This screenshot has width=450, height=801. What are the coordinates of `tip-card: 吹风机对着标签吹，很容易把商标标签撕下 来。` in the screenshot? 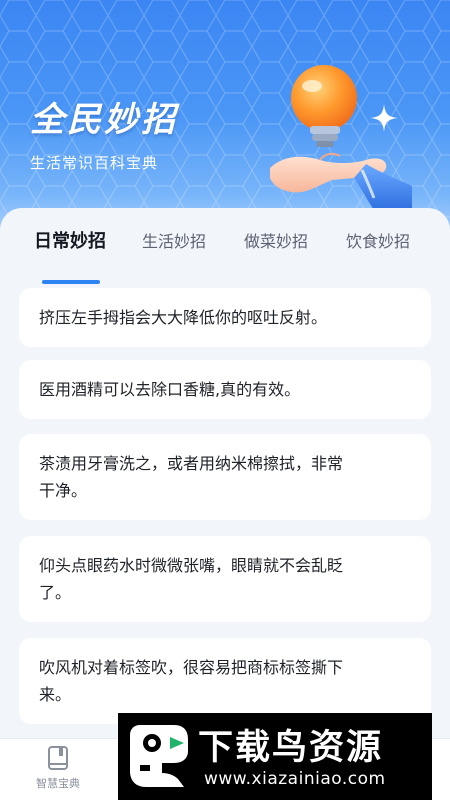 It's located at (225, 681).